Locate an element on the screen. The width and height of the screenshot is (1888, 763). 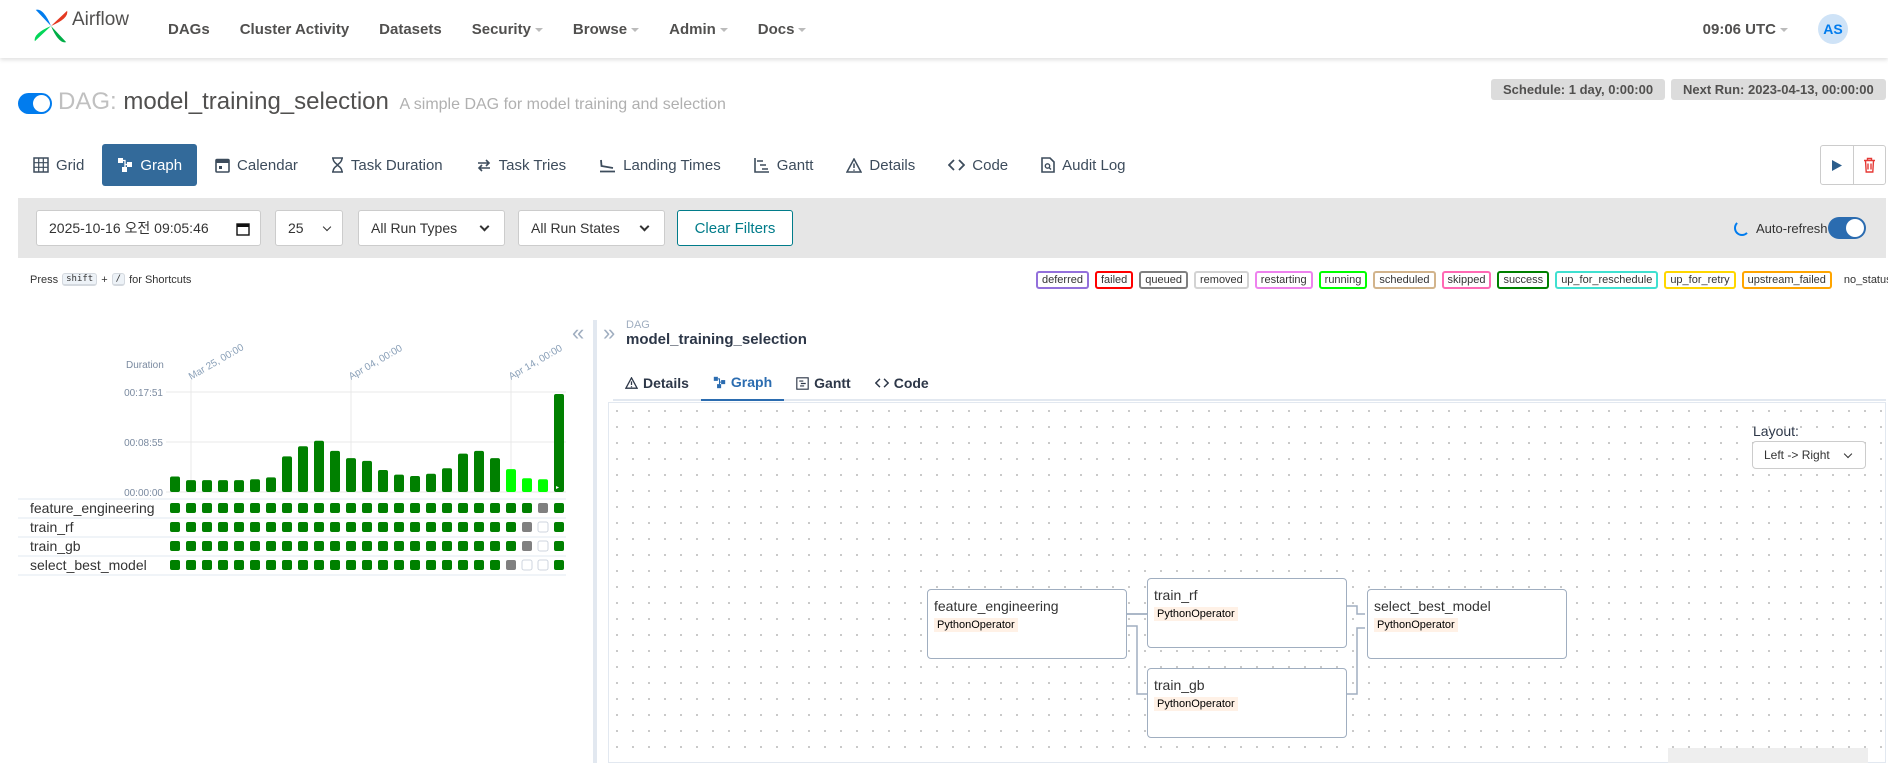
duration-axis-label: Duration is located at coordinates (145, 365).